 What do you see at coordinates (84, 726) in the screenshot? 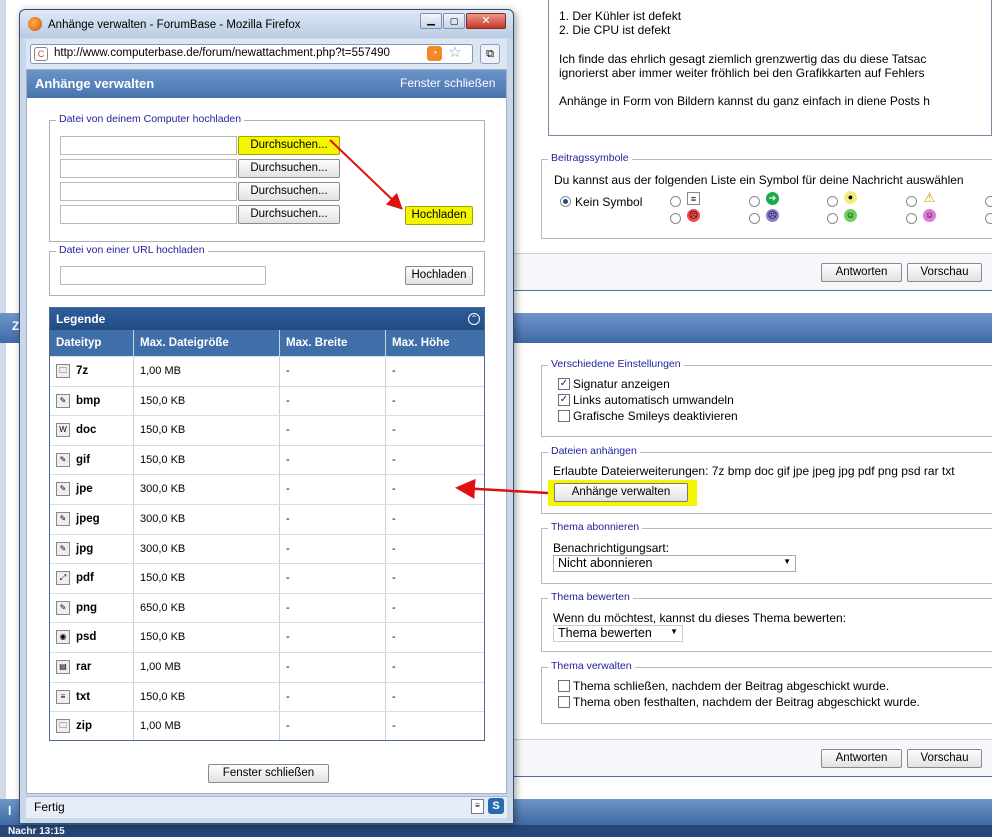
I see `file-type-label: zip` at bounding box center [84, 726].